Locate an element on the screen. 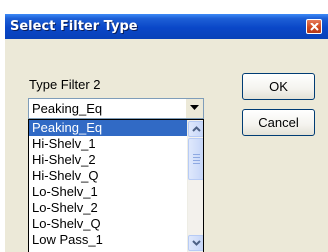 This screenshot has height=252, width=328. combobox-dropdown-button is located at coordinates (194, 108).